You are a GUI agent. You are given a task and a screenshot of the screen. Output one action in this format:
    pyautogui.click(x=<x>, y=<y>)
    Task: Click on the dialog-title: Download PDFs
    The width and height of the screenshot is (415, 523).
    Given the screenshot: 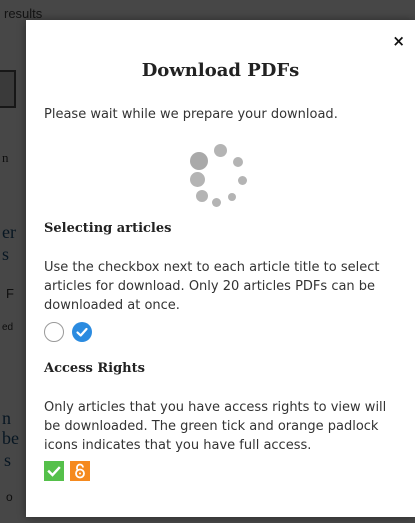 What is the action you would take?
    pyautogui.click(x=220, y=70)
    